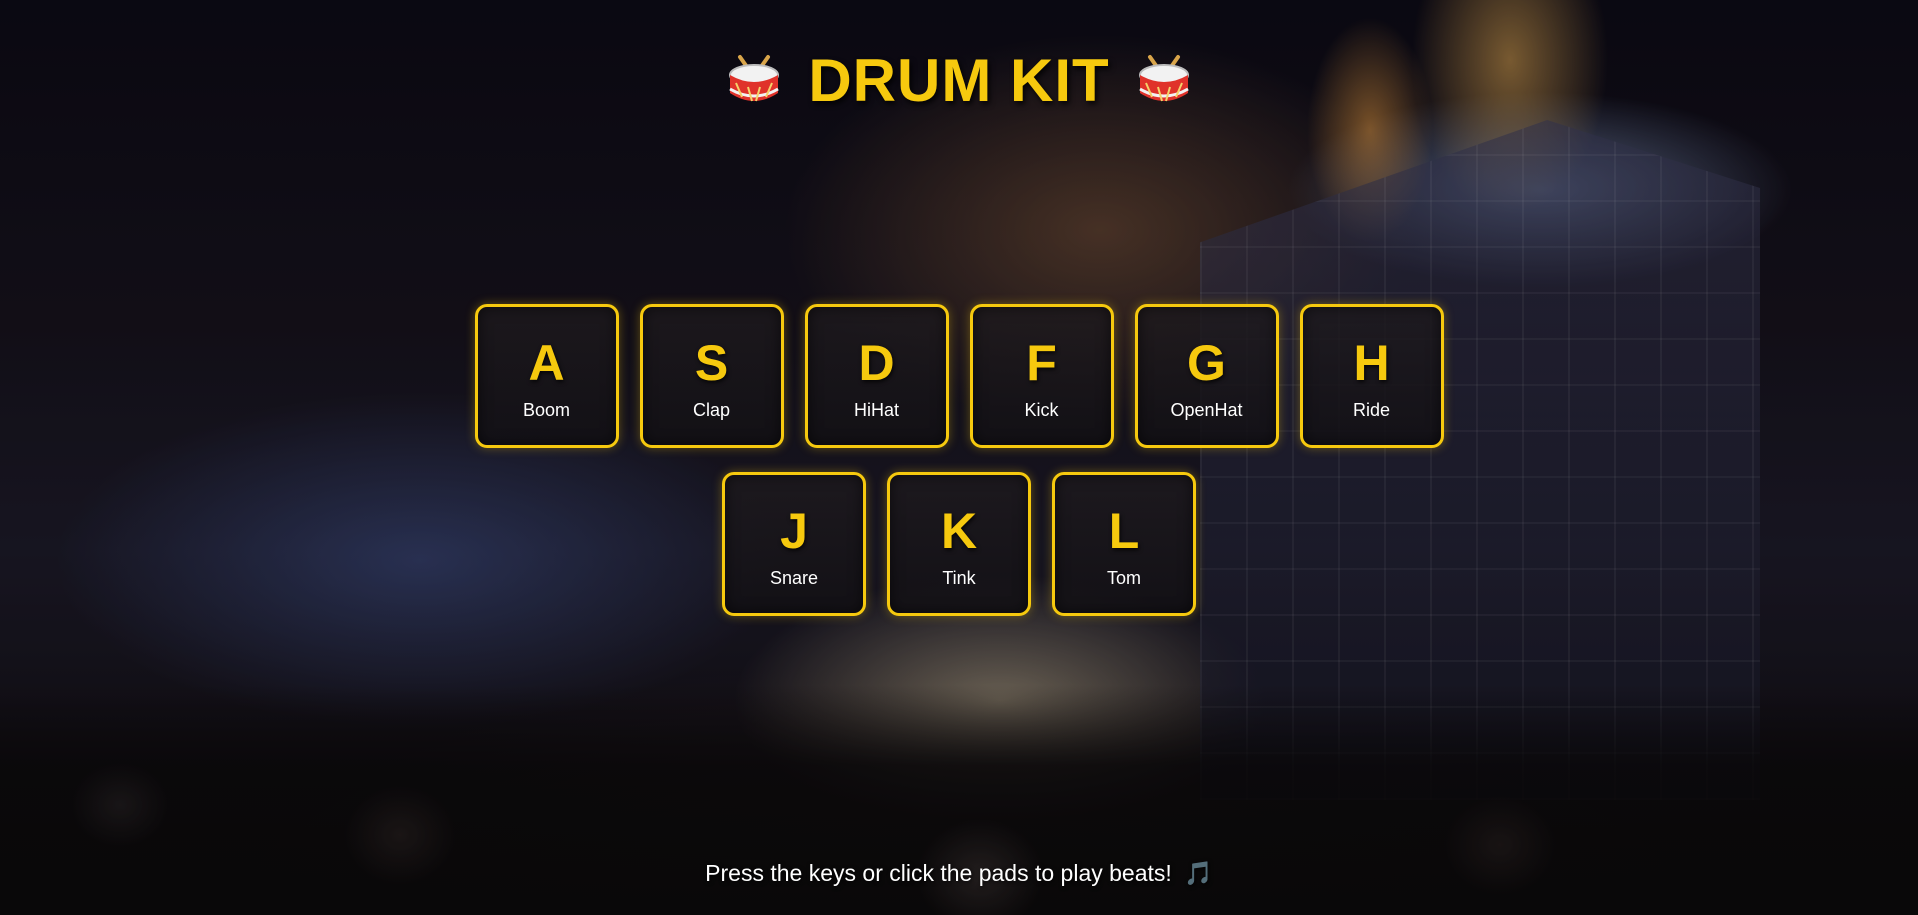 The height and width of the screenshot is (915, 1918). I want to click on pad-sound-label: Tink, so click(959, 577).